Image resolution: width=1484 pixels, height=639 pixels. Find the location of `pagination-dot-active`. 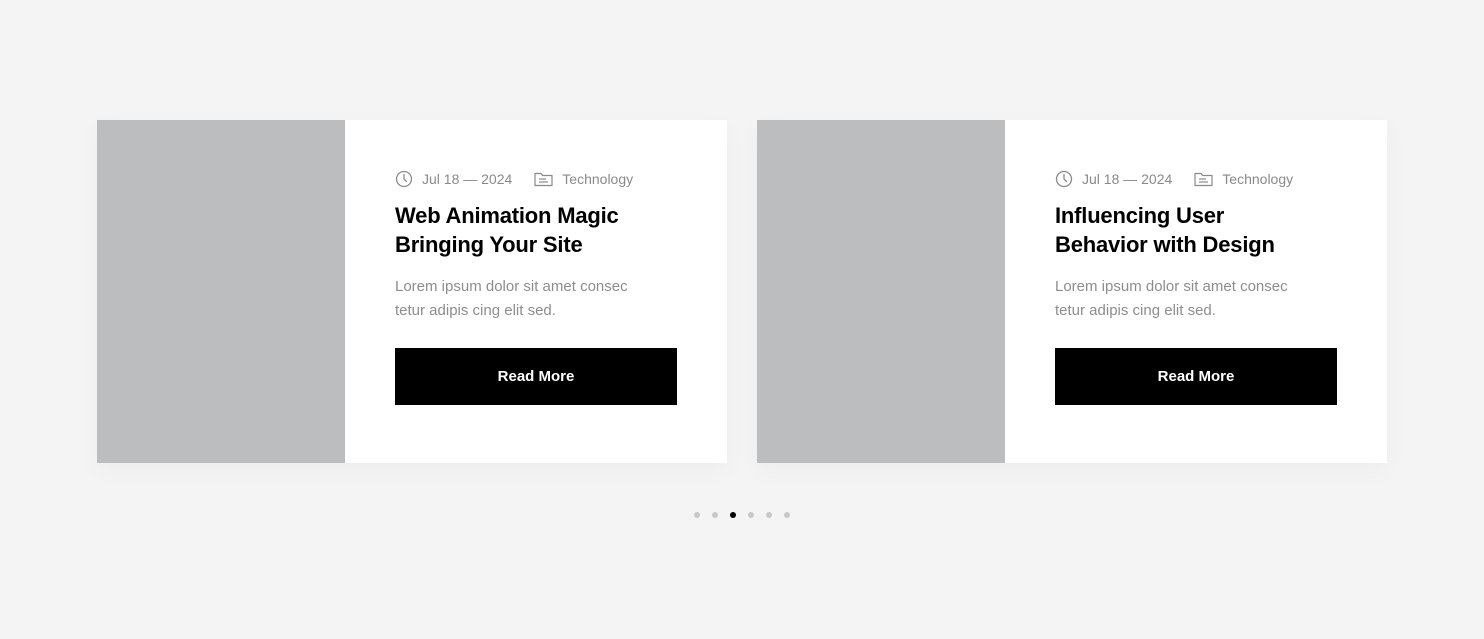

pagination-dot-active is located at coordinates (733, 515).